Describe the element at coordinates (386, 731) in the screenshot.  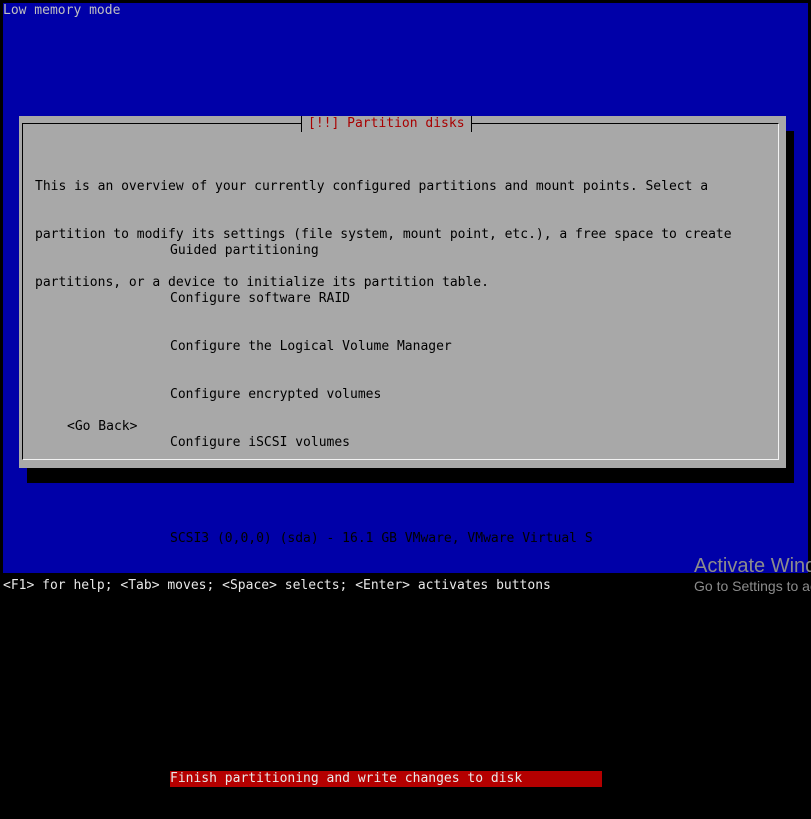
I see `undo-changes-item: Undo changes to partitions` at that location.